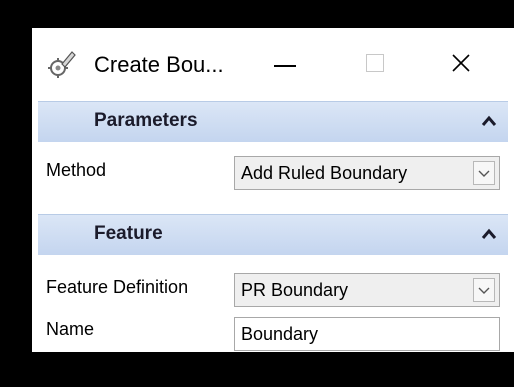 The width and height of the screenshot is (514, 387). Describe the element at coordinates (273, 122) in the screenshot. I see `parameters-section-header: Parameters` at that location.